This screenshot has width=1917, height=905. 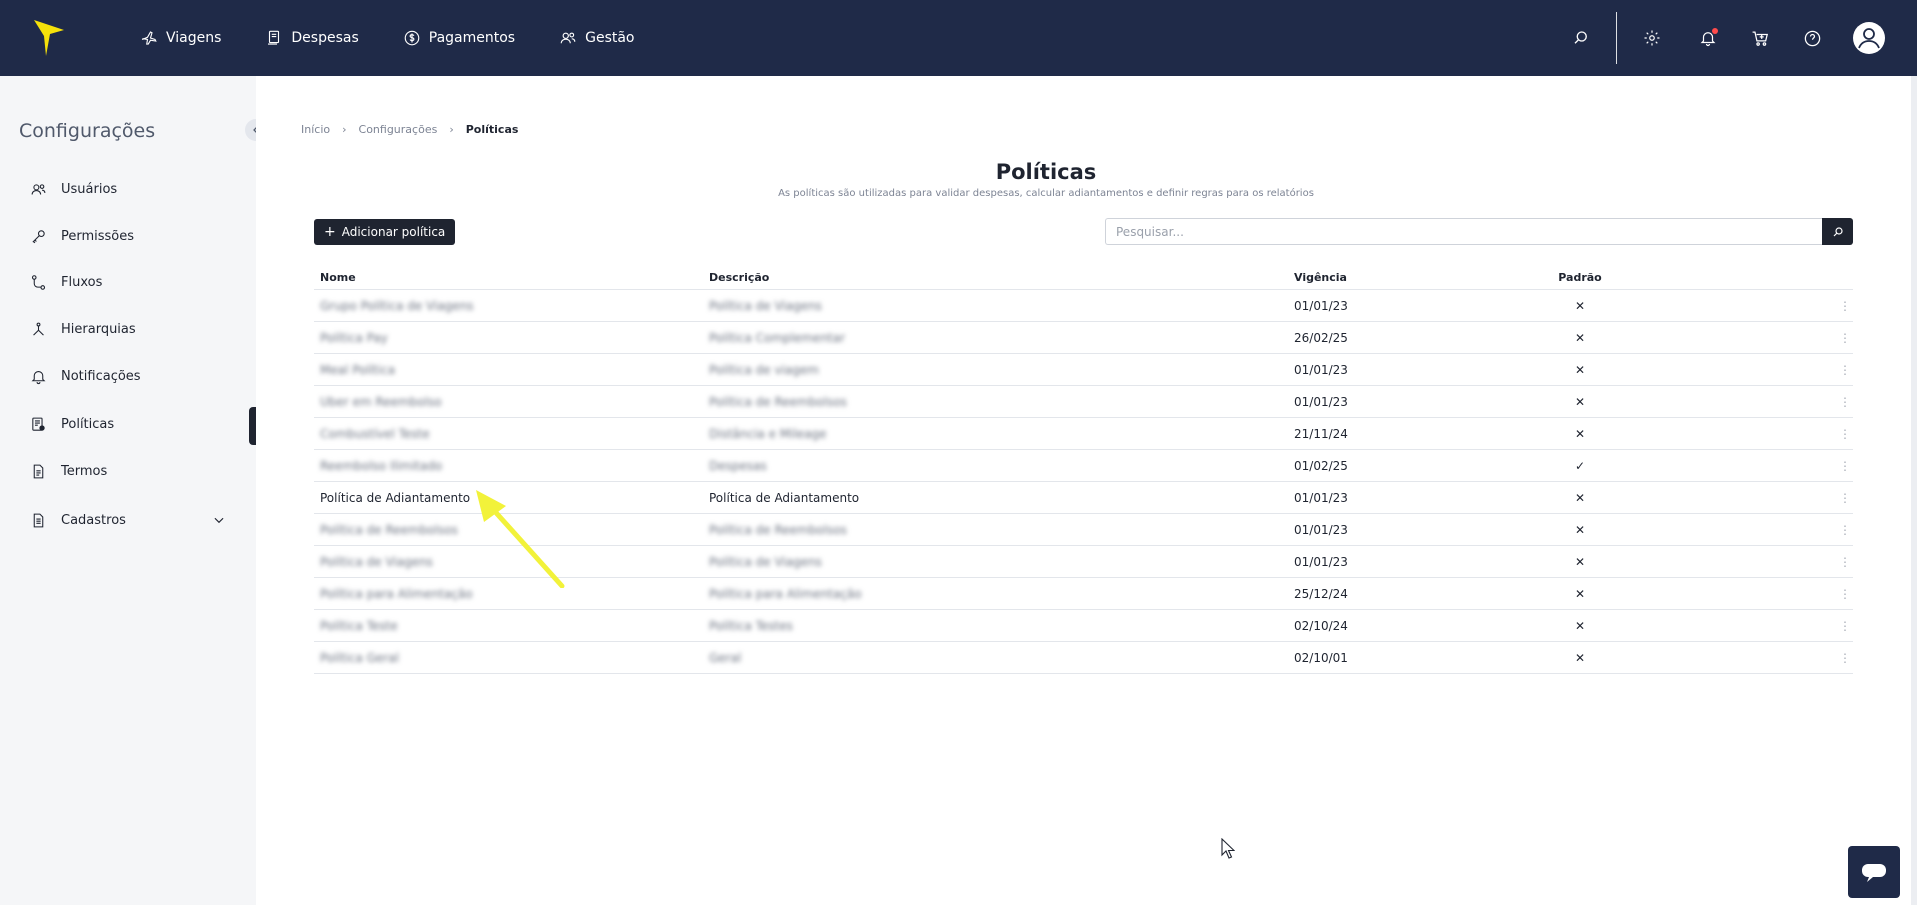 What do you see at coordinates (87, 131) in the screenshot?
I see `sidebar-title: Configurações` at bounding box center [87, 131].